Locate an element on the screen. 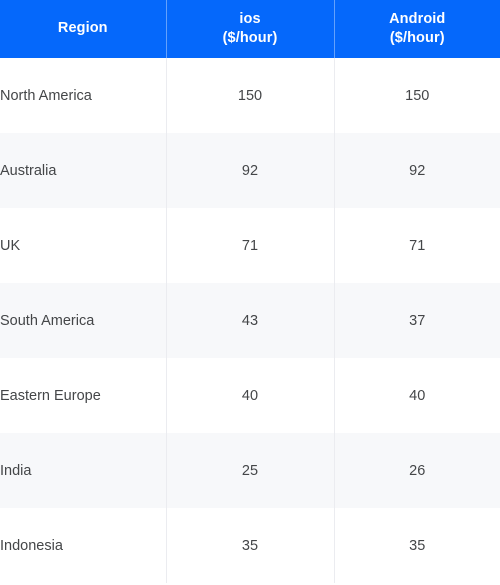 Image resolution: width=500 pixels, height=585 pixels. cell-android: 92 is located at coordinates (417, 170).